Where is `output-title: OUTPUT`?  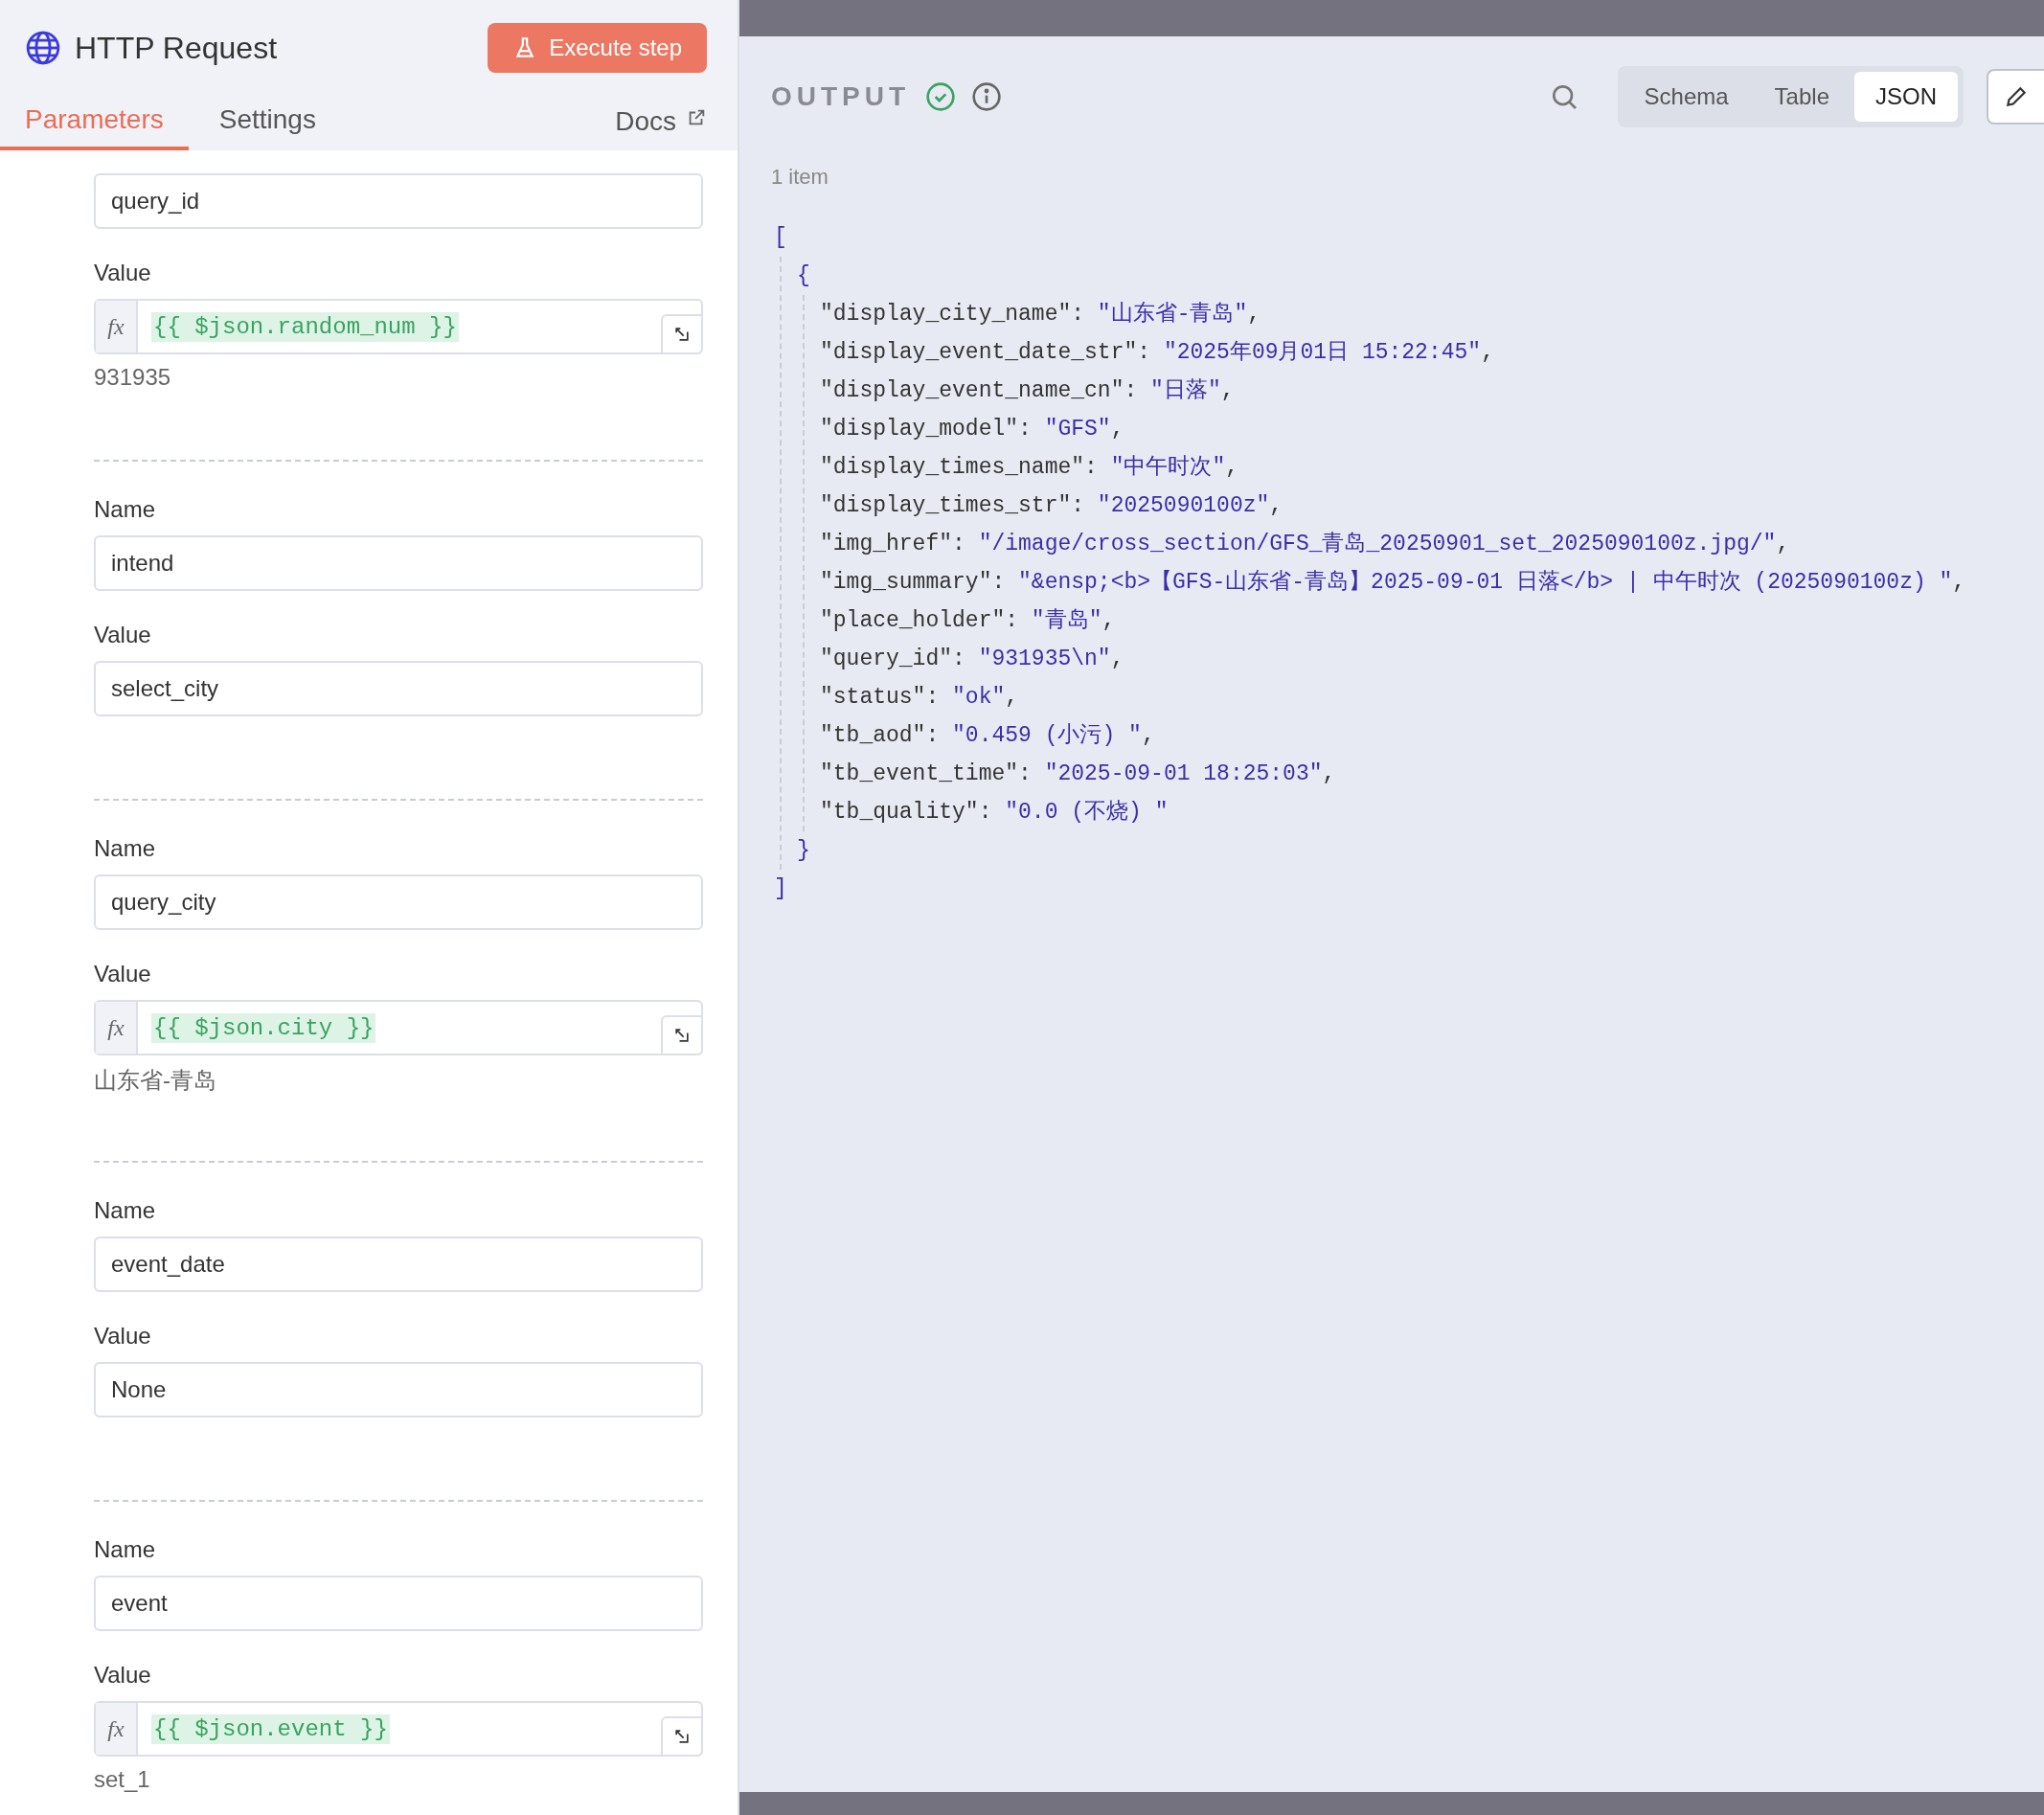
output-title: OUTPUT is located at coordinates (841, 96).